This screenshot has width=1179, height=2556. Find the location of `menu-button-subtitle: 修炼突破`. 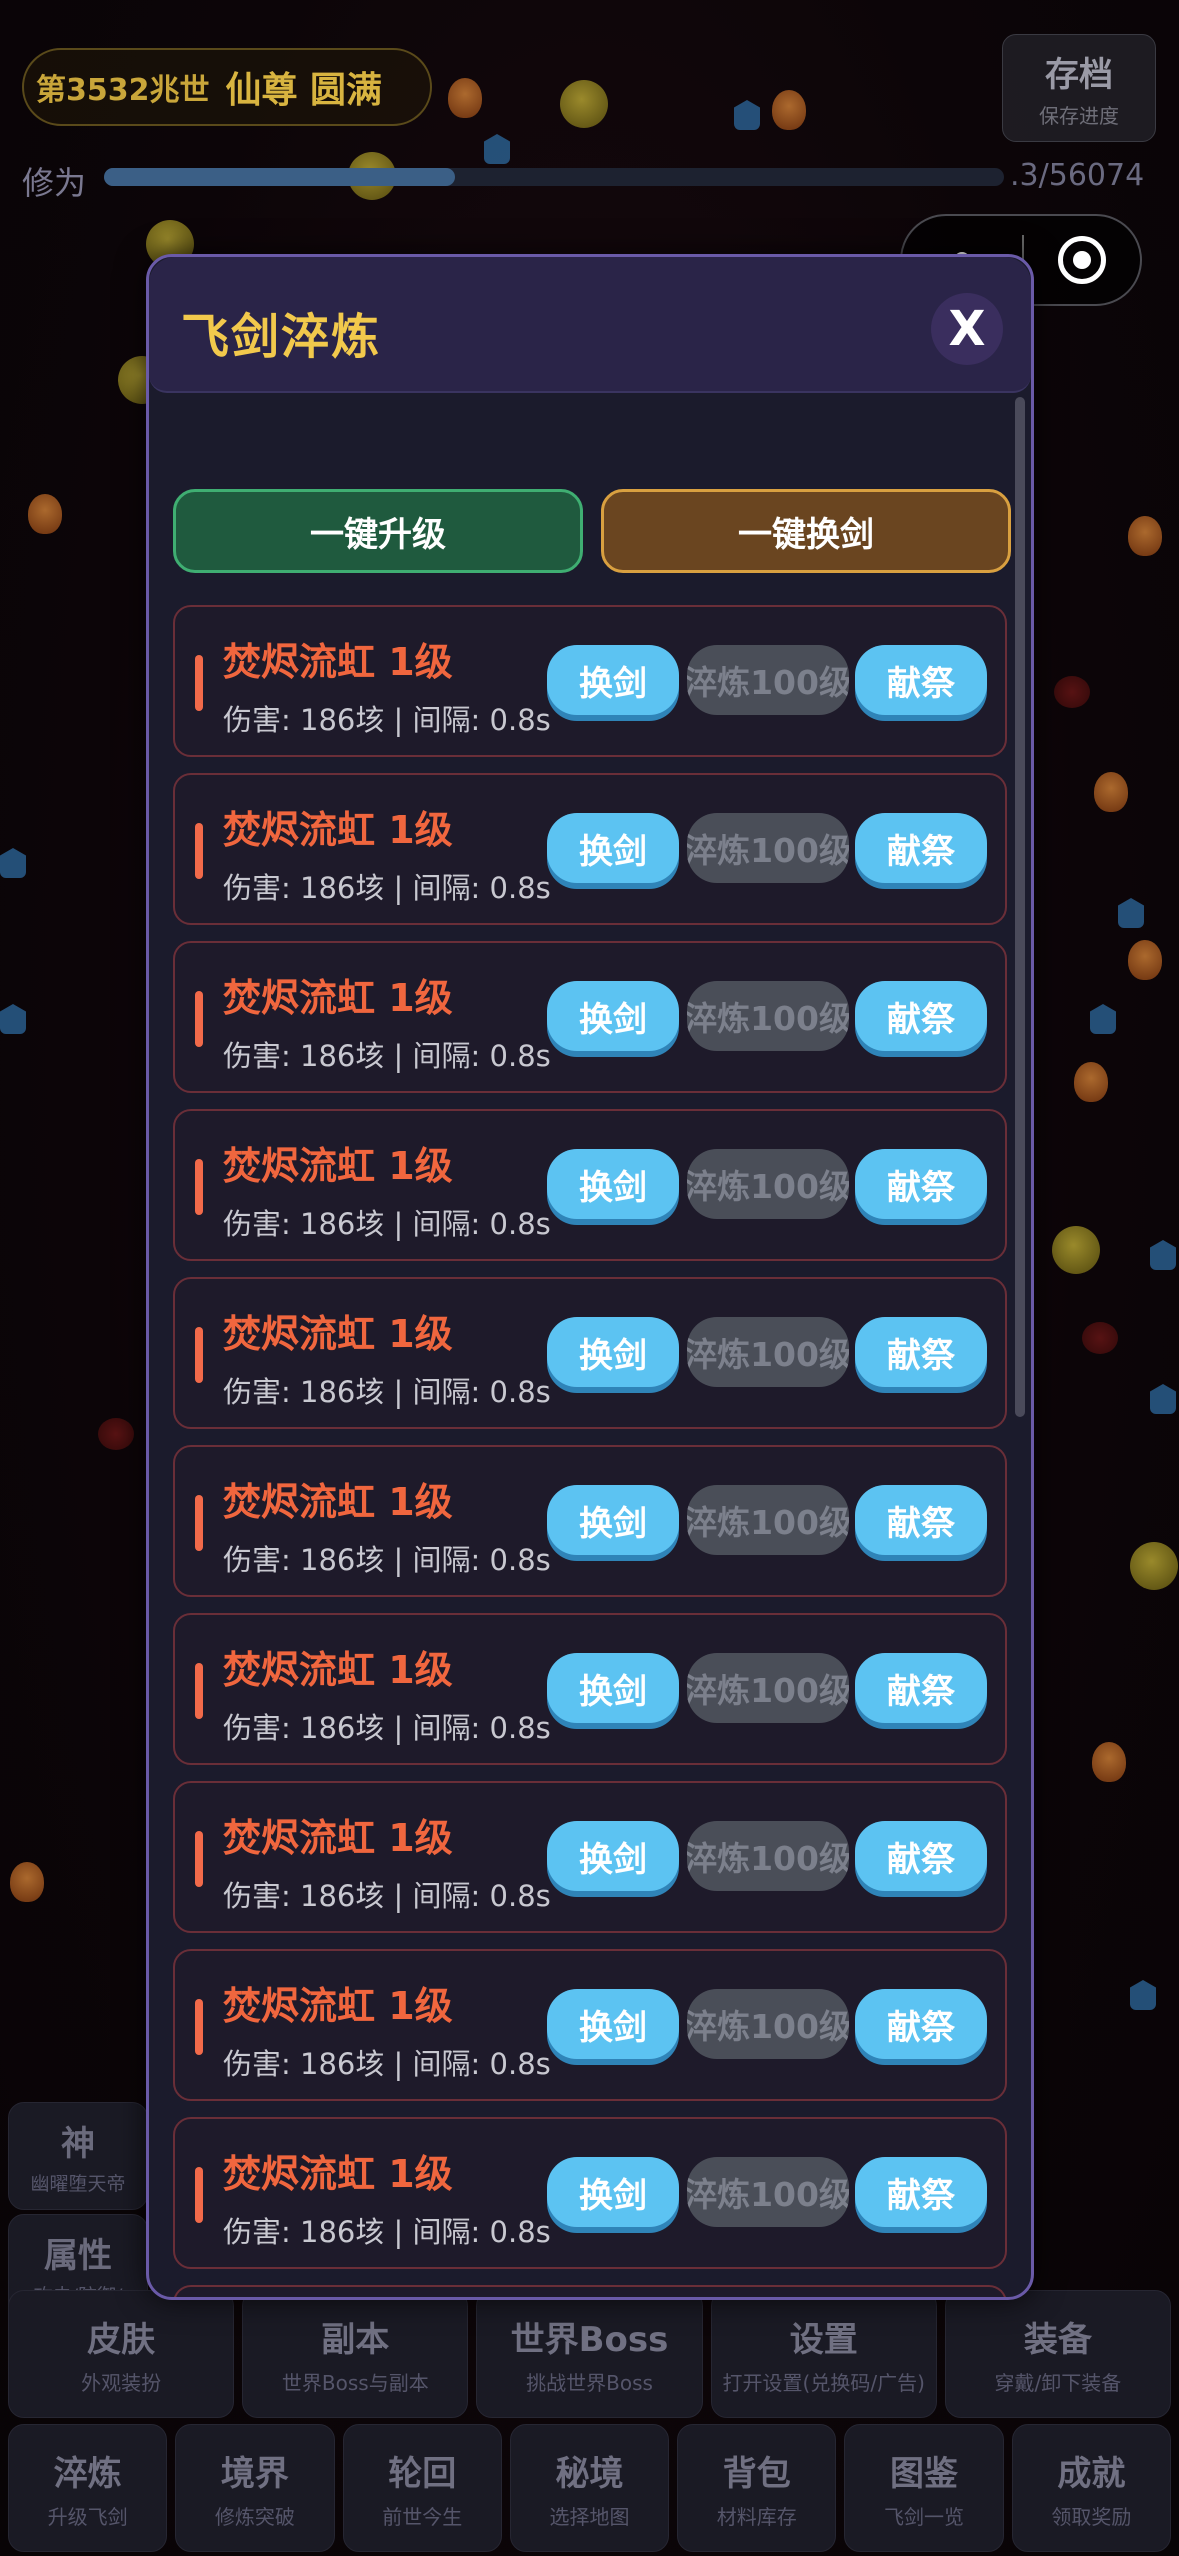

menu-button-subtitle: 修炼突破 is located at coordinates (254, 2517).